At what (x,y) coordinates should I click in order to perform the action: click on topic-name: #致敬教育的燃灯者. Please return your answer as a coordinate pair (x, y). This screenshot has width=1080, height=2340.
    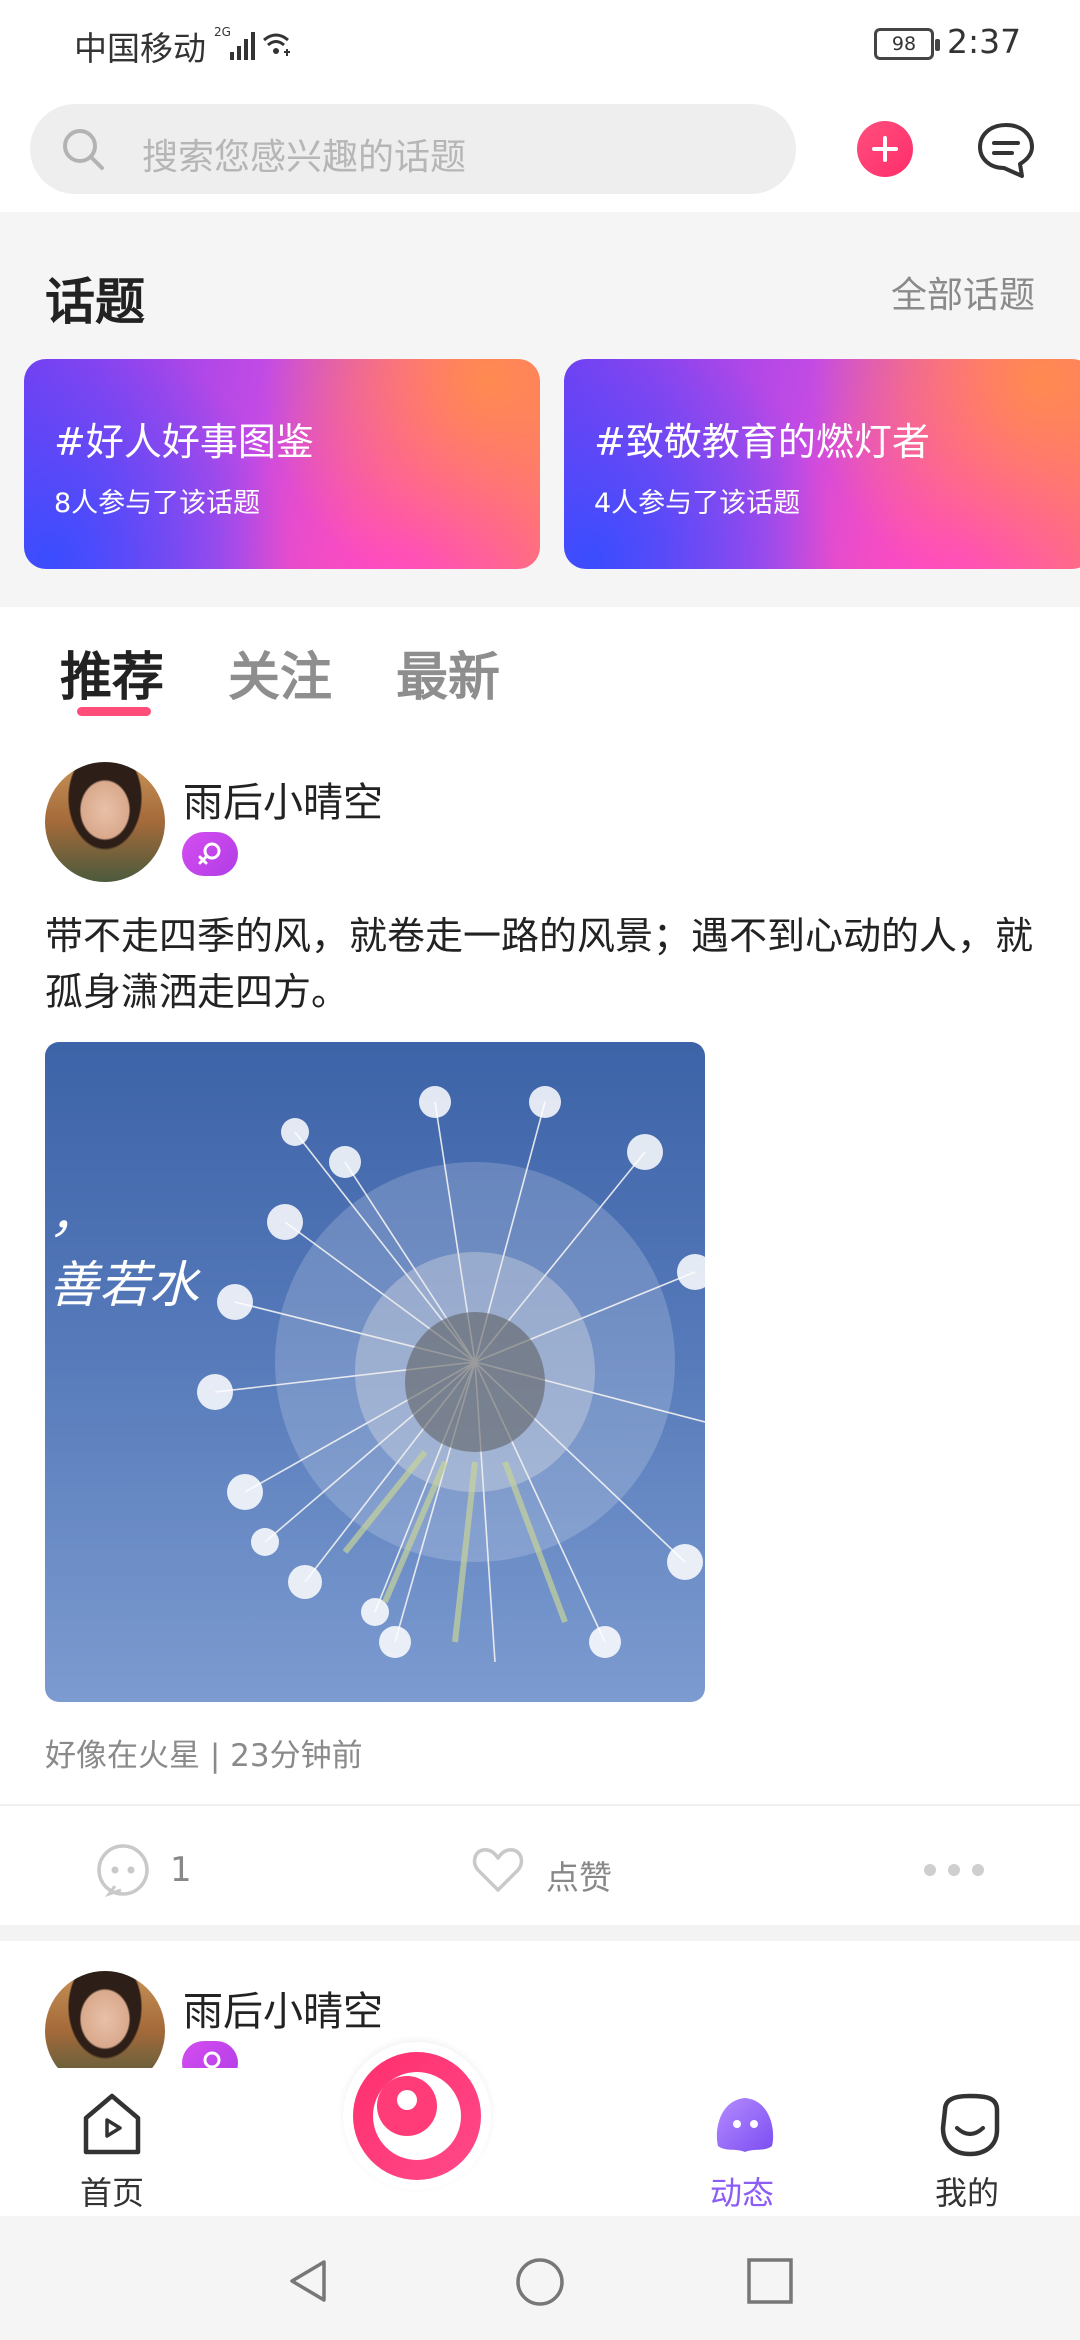
    Looking at the image, I should click on (762, 442).